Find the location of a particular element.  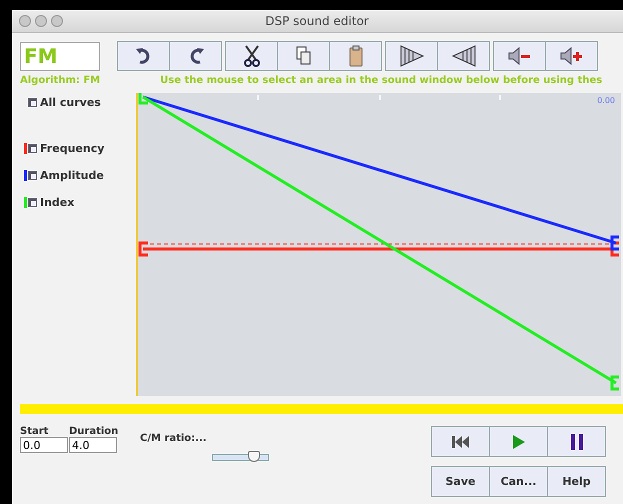

volume-up-button is located at coordinates (571, 56).